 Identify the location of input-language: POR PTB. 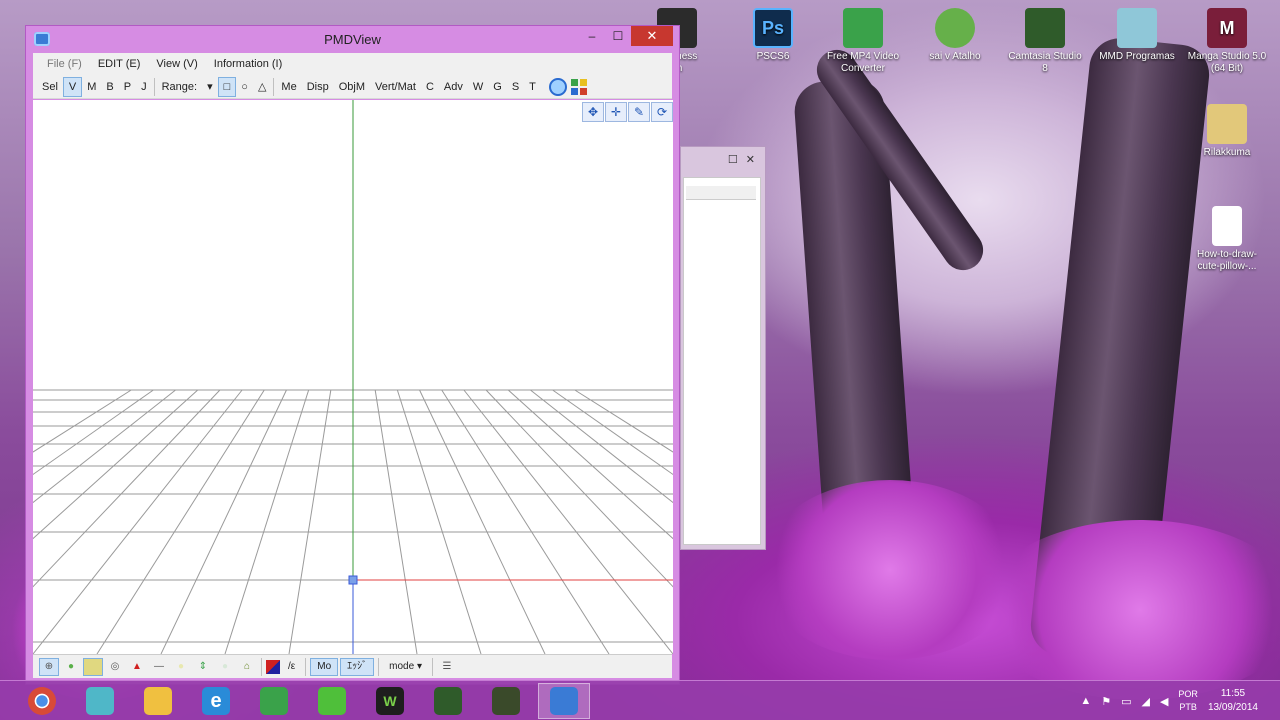
(1188, 701).